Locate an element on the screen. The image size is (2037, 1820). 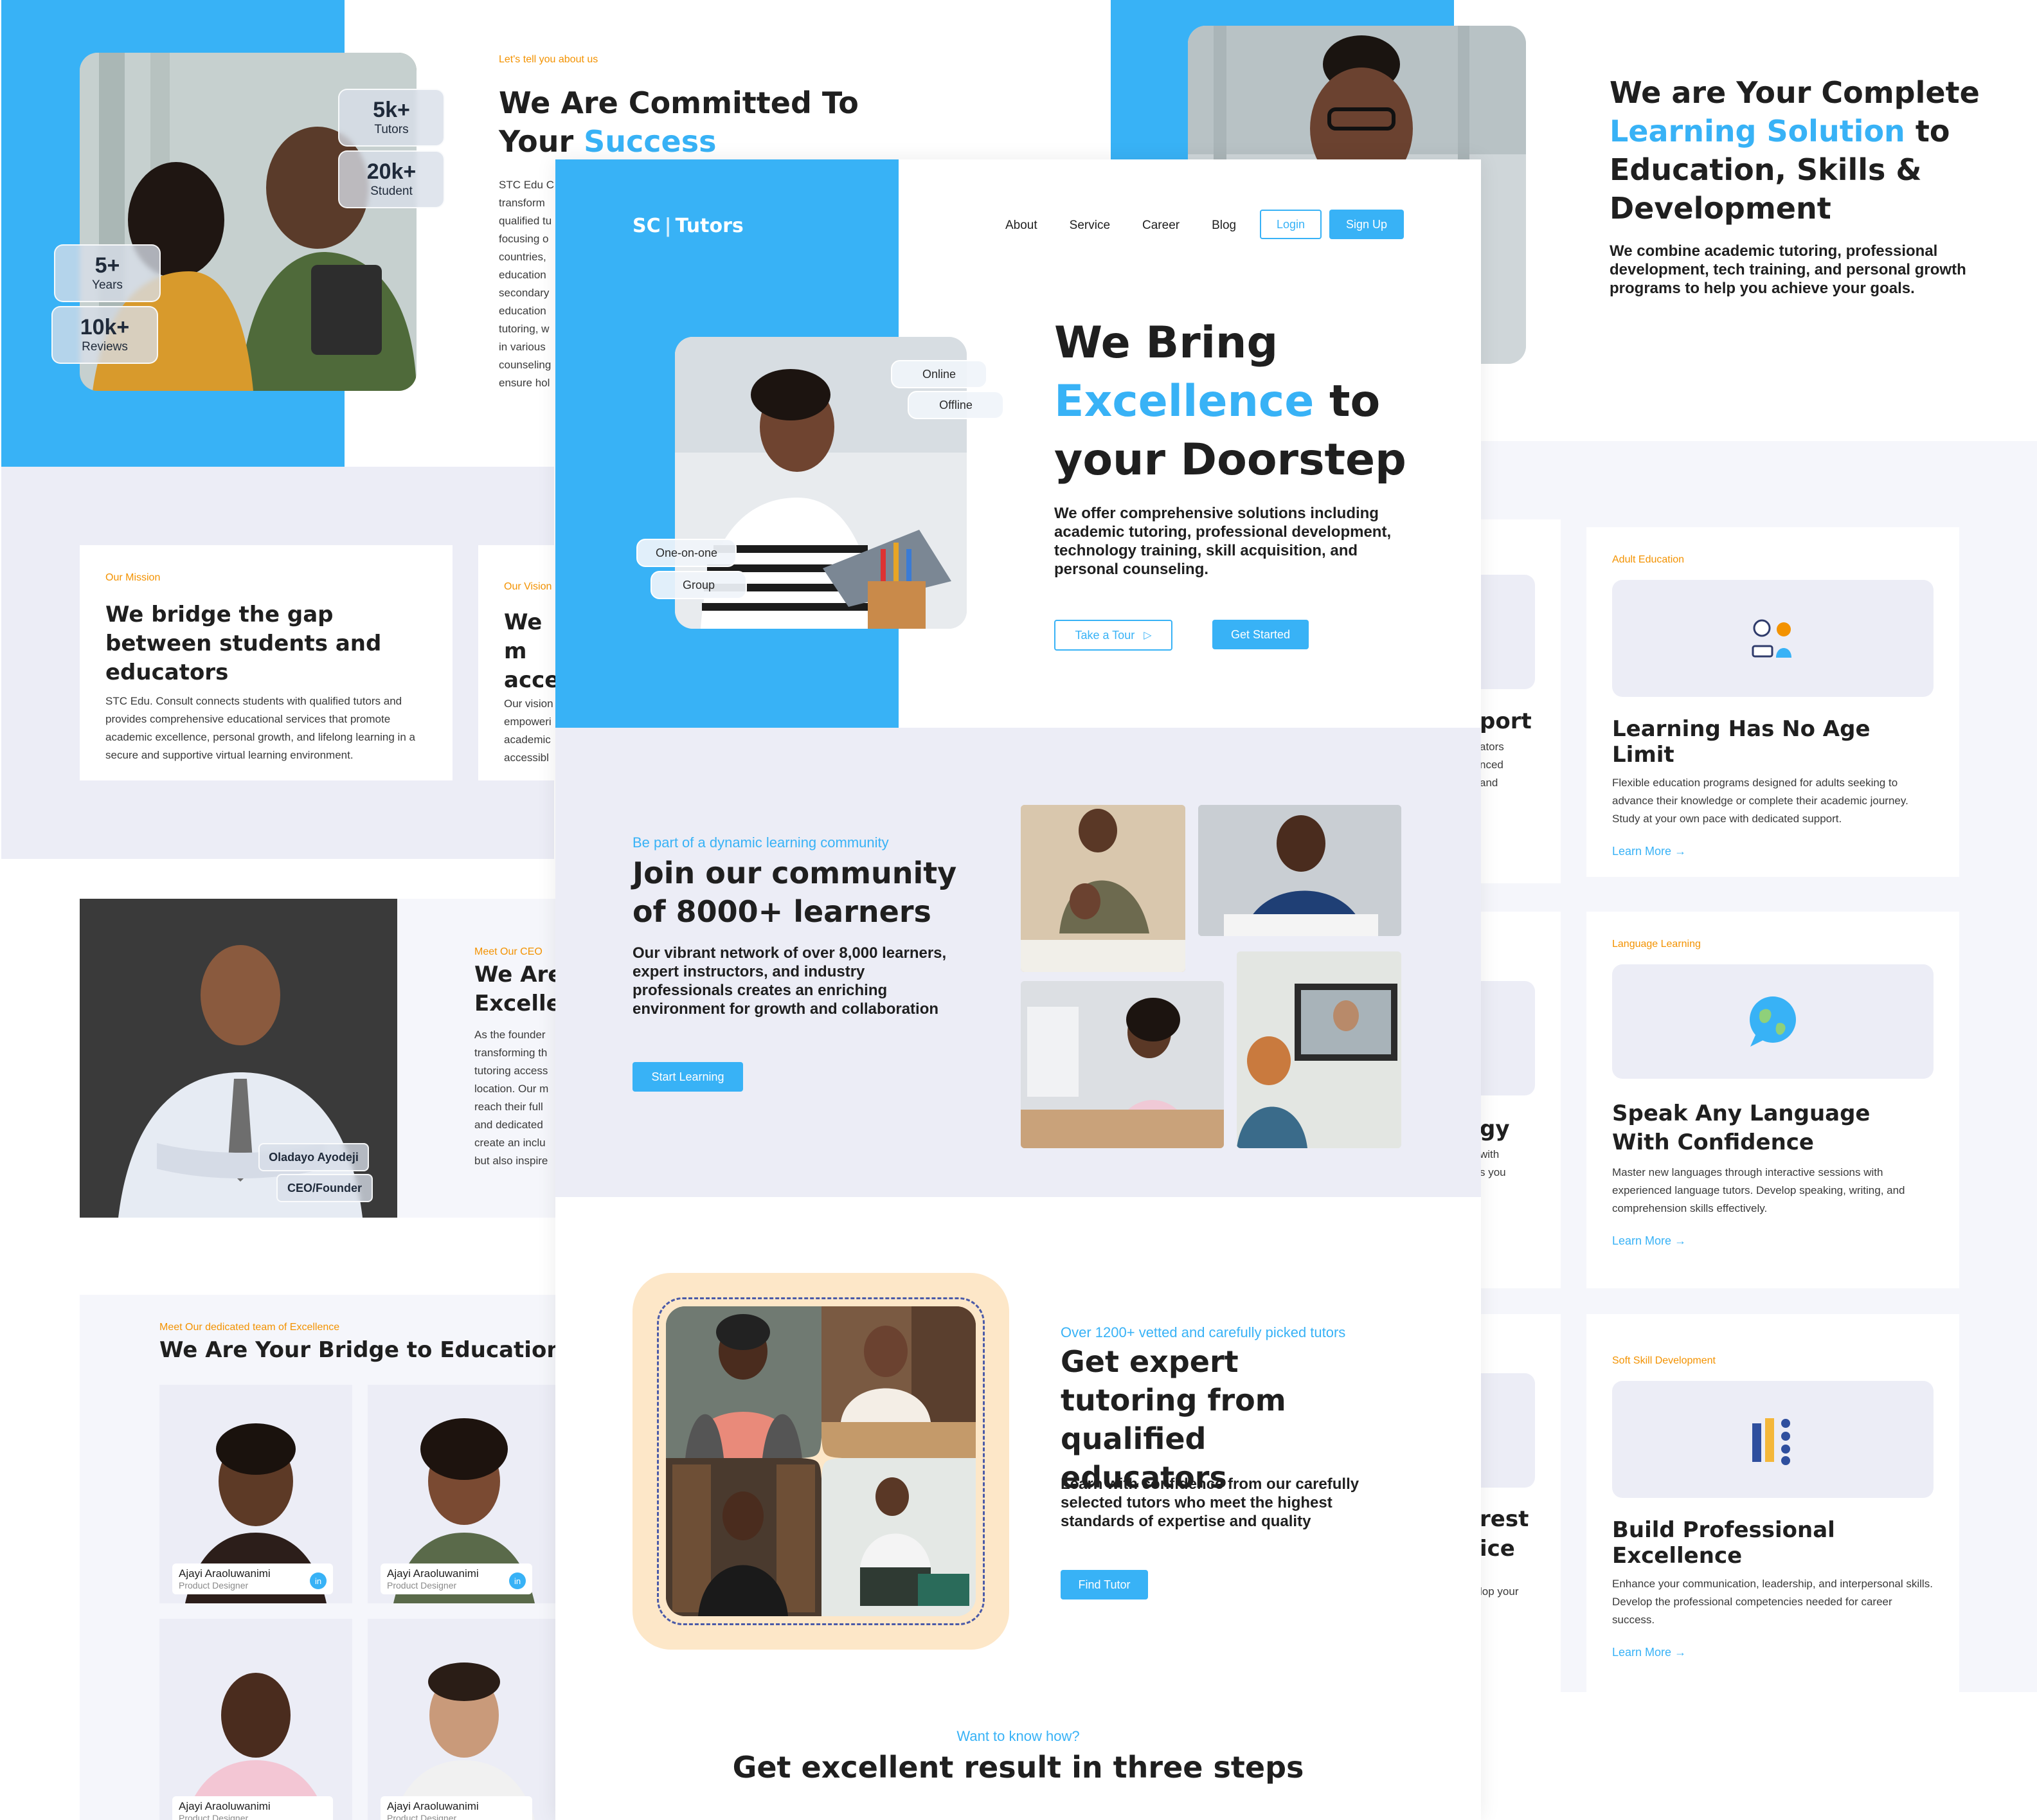
service-partial-line: and is located at coordinates (1489, 783).